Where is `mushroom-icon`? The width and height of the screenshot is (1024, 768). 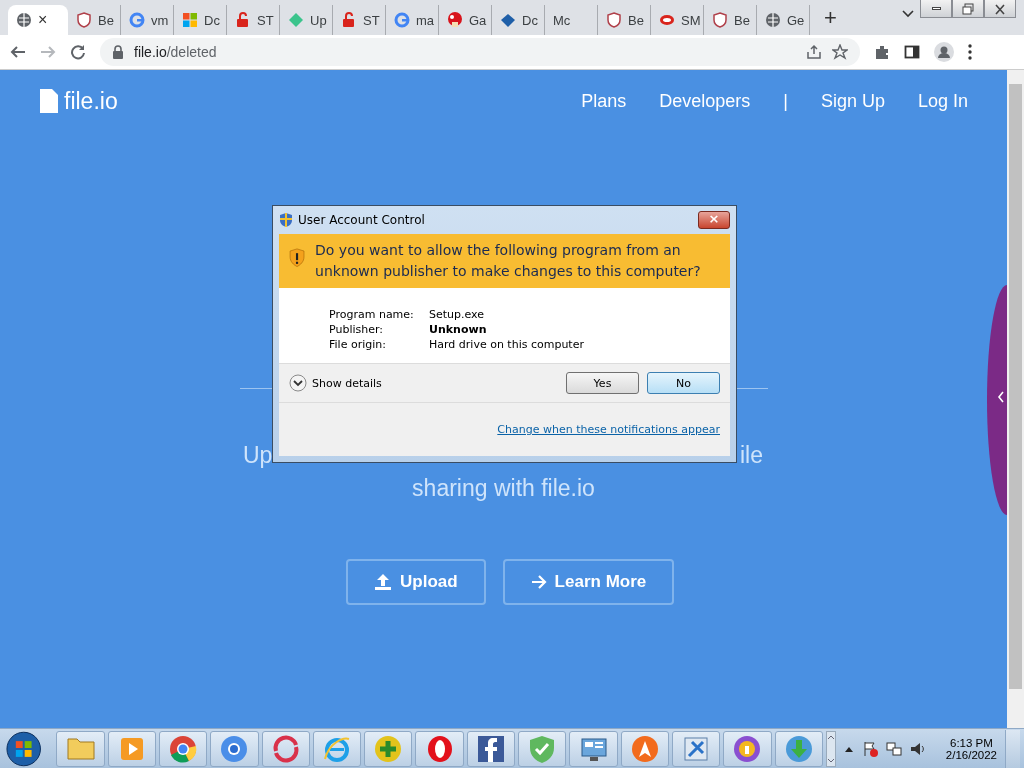
mushroom-icon is located at coordinates (455, 20).